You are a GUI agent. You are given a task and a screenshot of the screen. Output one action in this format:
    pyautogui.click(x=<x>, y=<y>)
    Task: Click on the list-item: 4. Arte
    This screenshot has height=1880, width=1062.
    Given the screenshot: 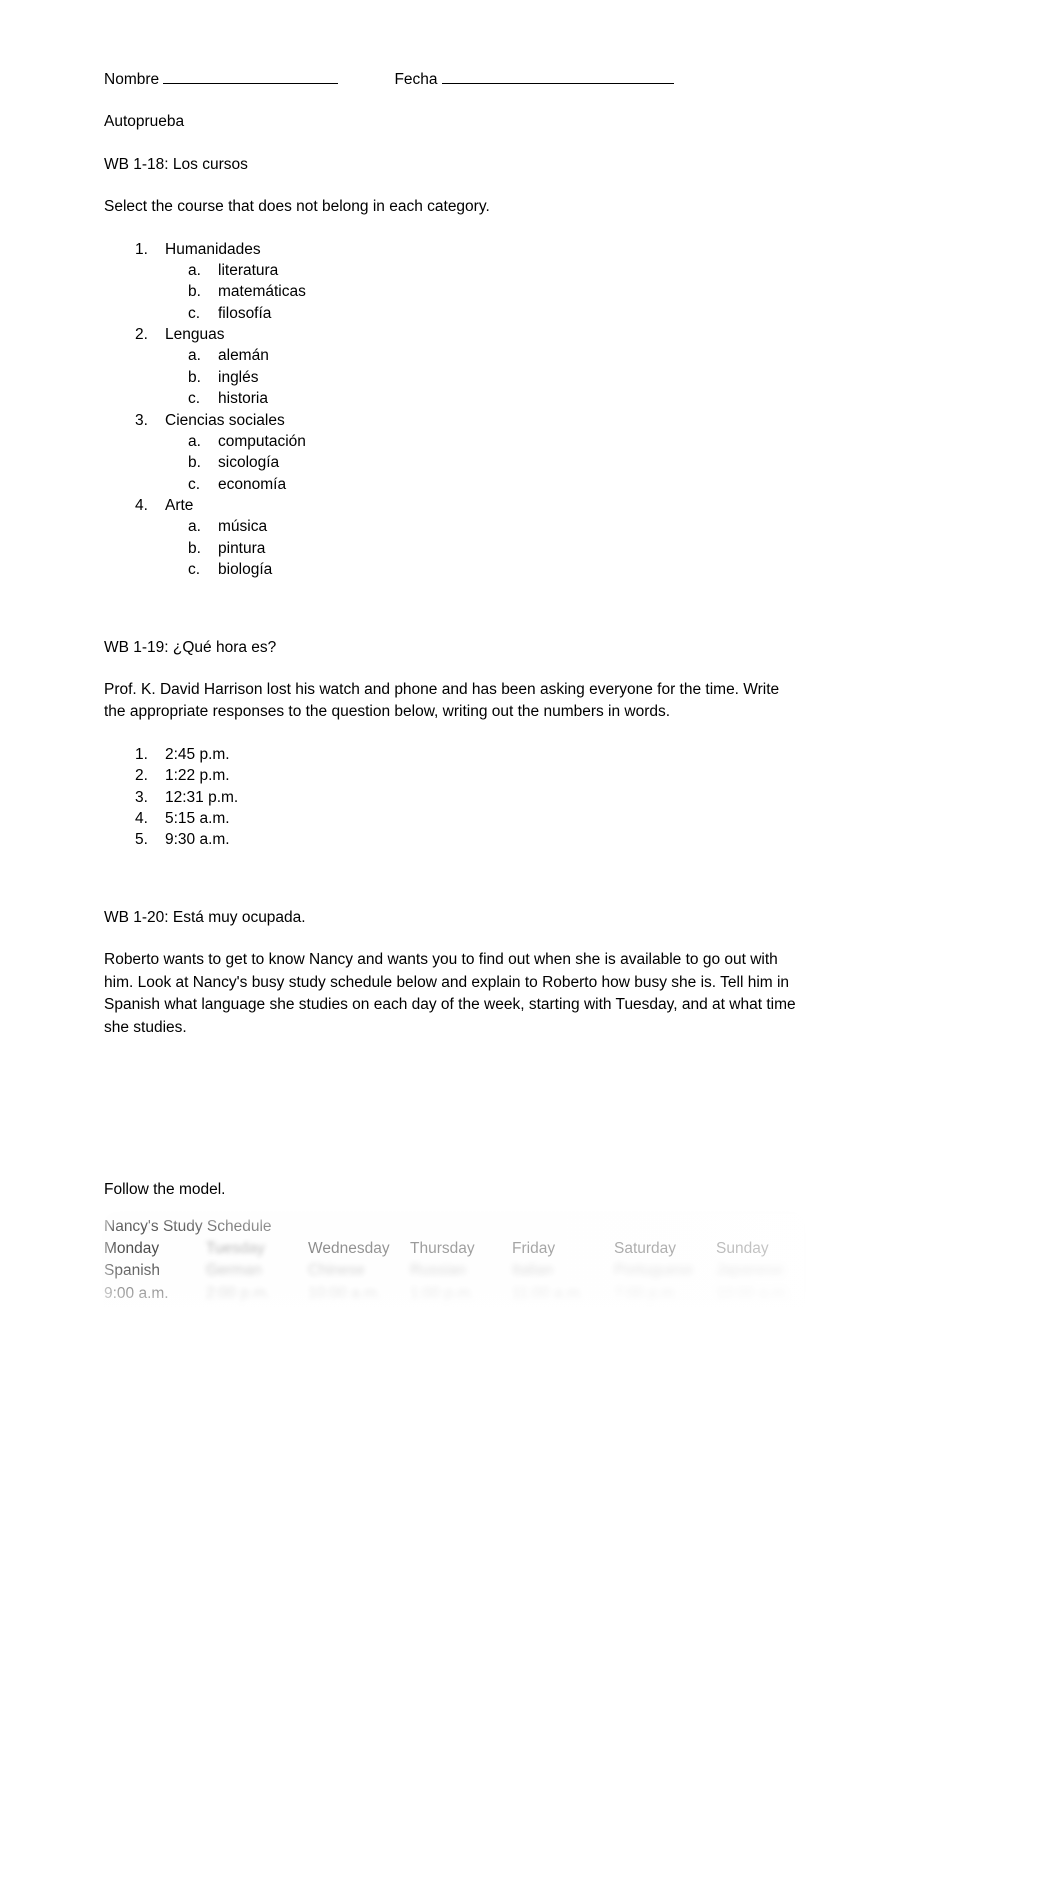 What is the action you would take?
    pyautogui.click(x=454, y=505)
    